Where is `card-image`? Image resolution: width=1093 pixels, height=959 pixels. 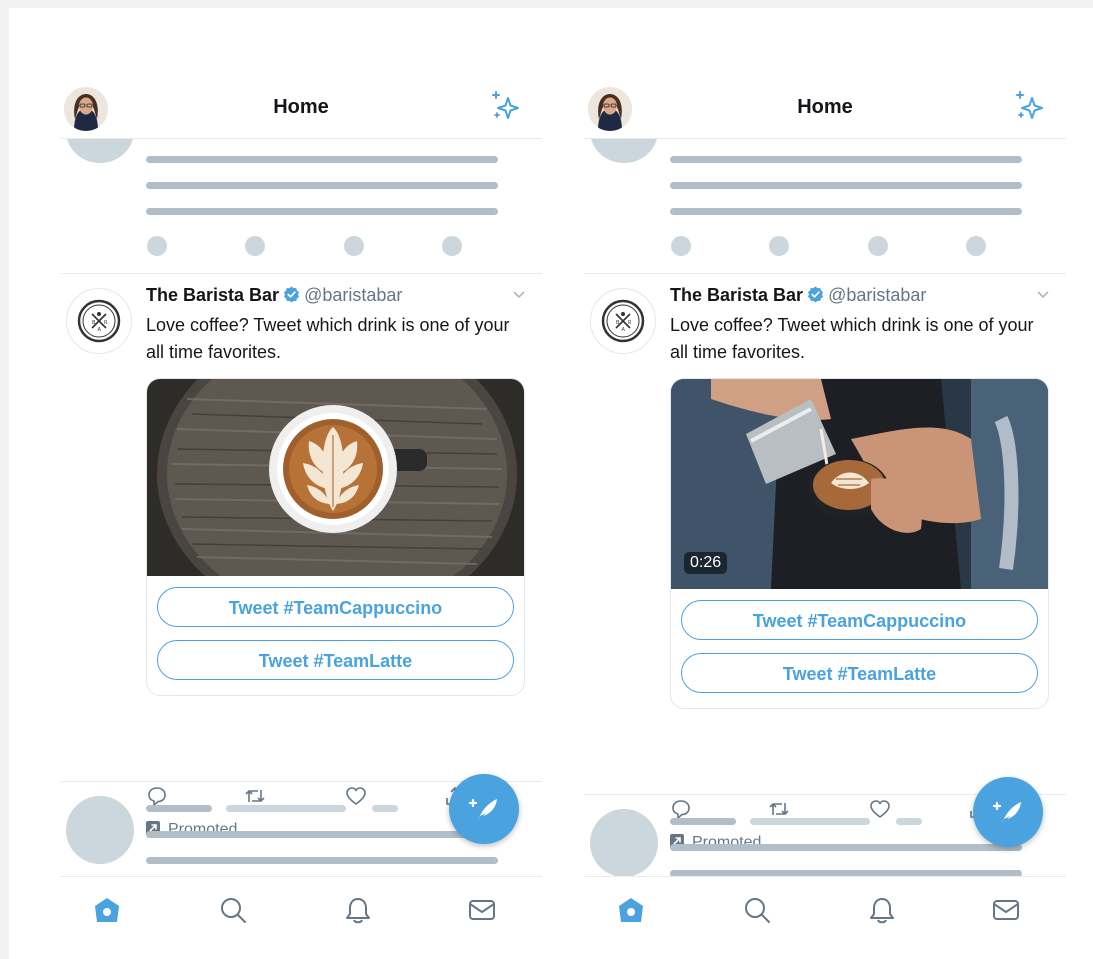 card-image is located at coordinates (335, 477).